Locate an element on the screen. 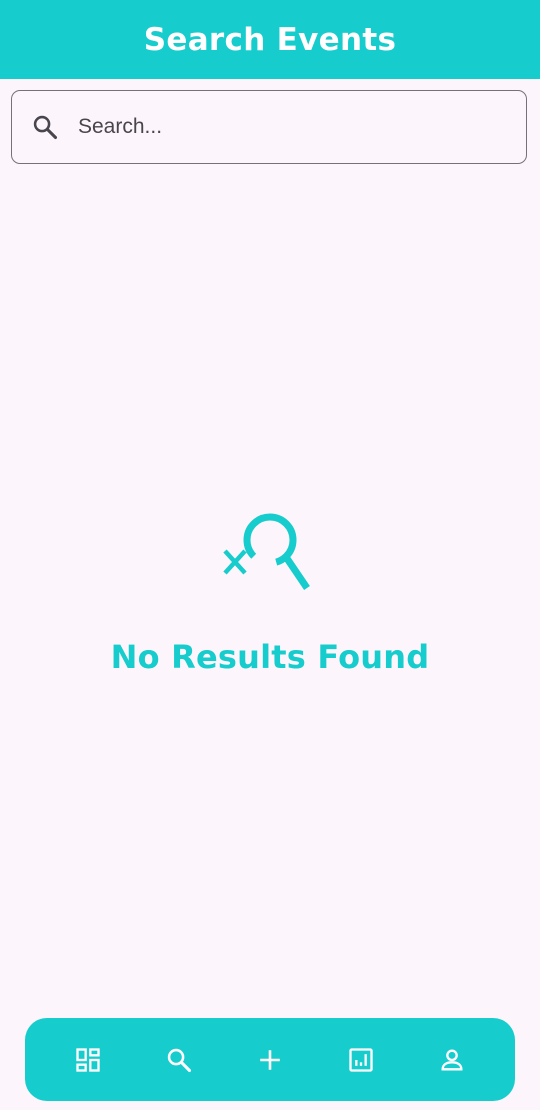  nav-profile is located at coordinates (452, 1060).